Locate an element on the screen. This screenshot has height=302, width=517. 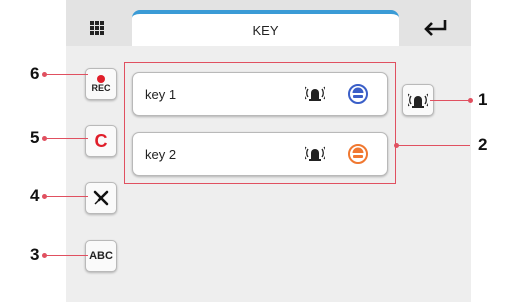
key-name: key 2 is located at coordinates (161, 154).